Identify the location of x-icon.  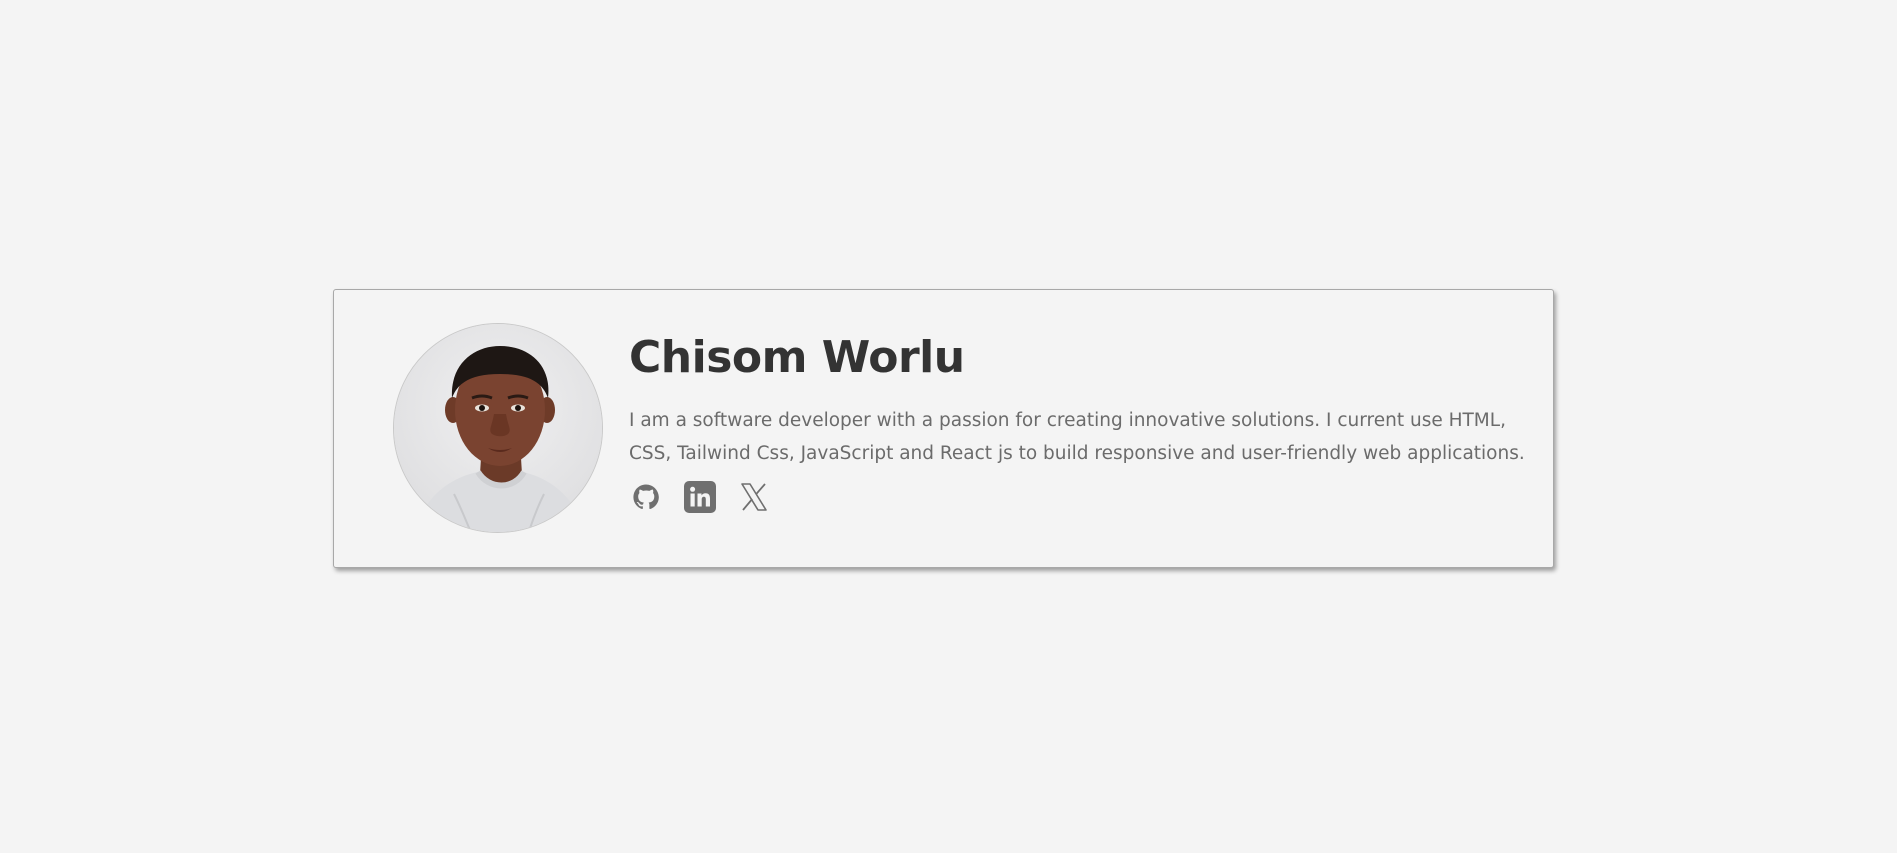
(754, 496).